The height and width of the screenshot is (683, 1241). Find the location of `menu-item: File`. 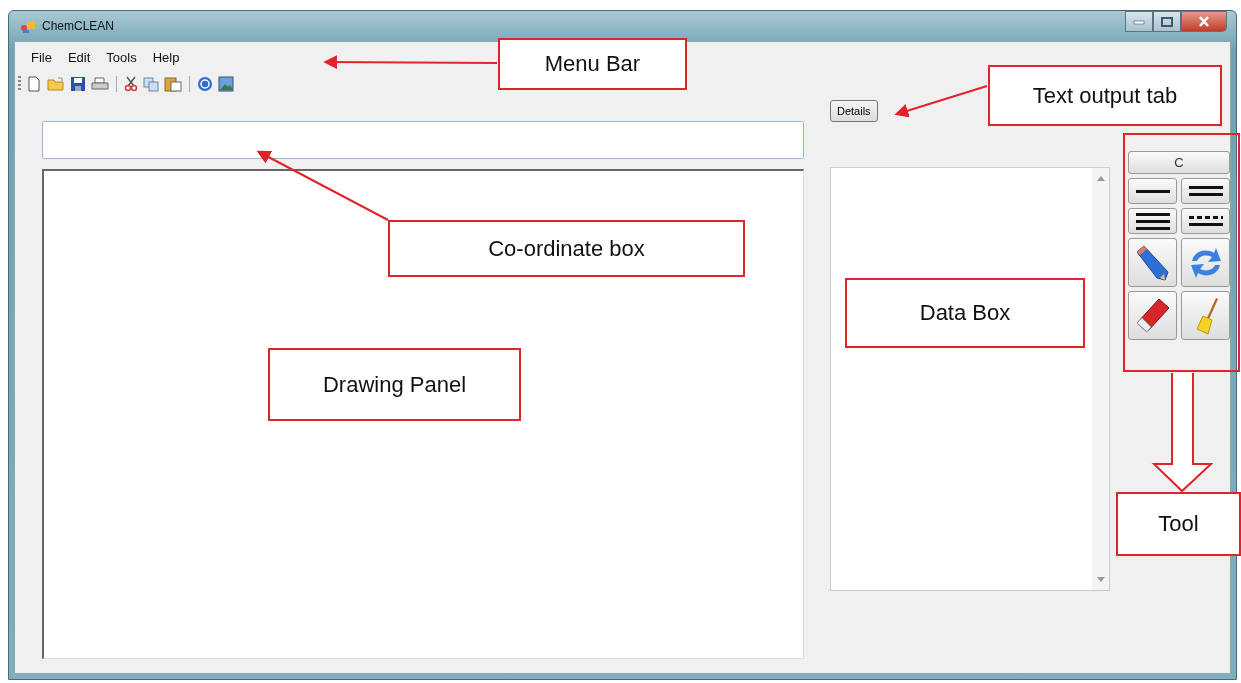

menu-item: File is located at coordinates (41, 57).